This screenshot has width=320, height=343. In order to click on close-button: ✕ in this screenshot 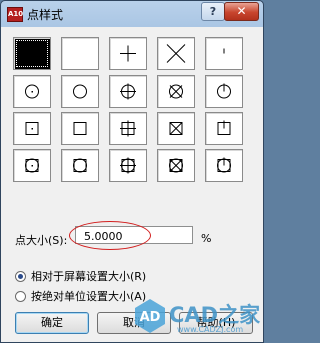, I will do `click(241, 11)`.